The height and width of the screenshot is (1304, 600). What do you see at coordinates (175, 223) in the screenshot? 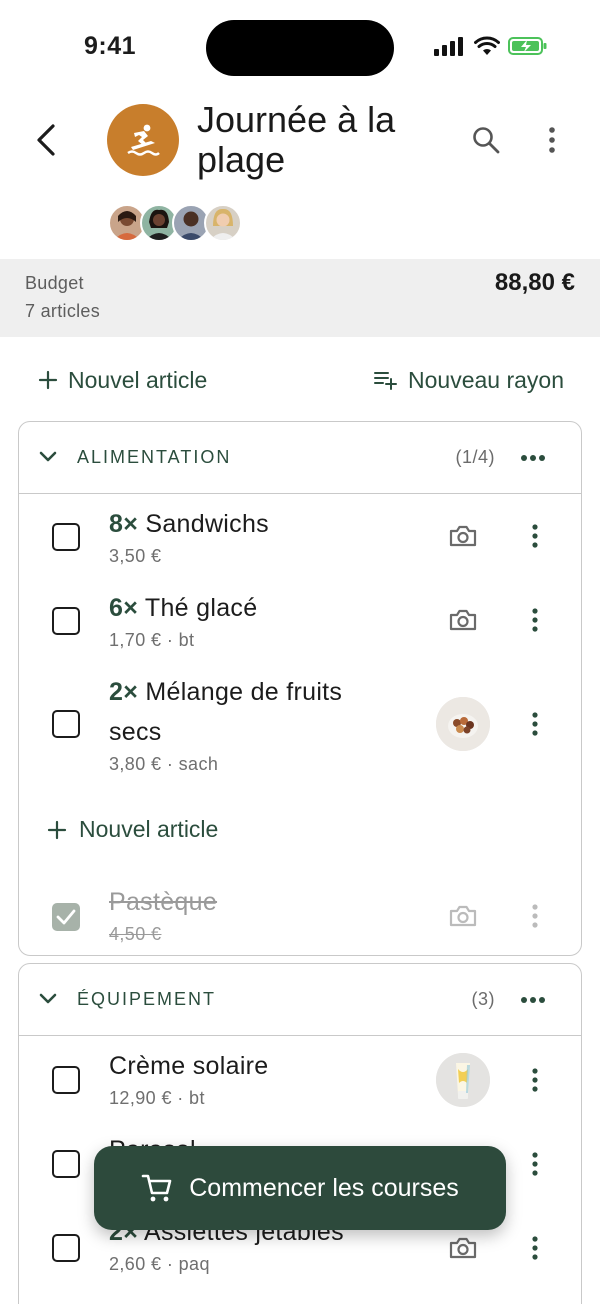
I see `member-avatars` at bounding box center [175, 223].